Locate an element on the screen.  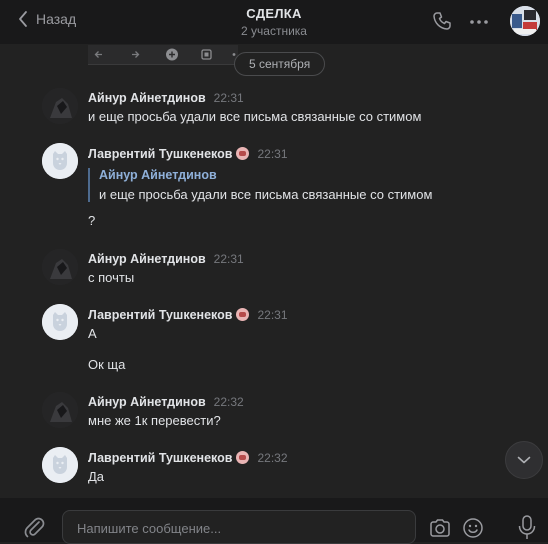
quote-author: Айнур Айнетдинов is located at coordinates (265, 175).